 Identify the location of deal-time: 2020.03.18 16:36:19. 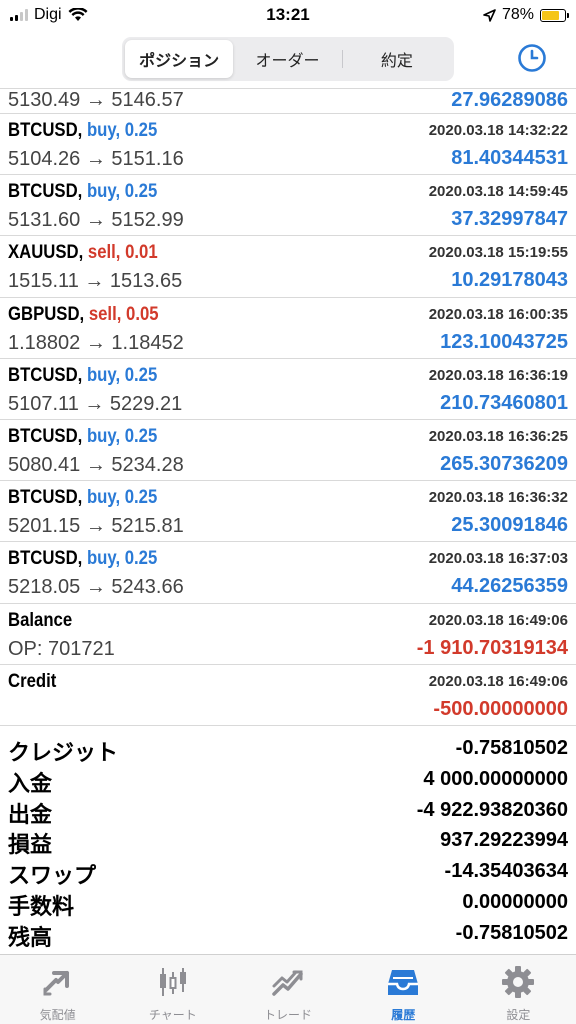
(498, 375).